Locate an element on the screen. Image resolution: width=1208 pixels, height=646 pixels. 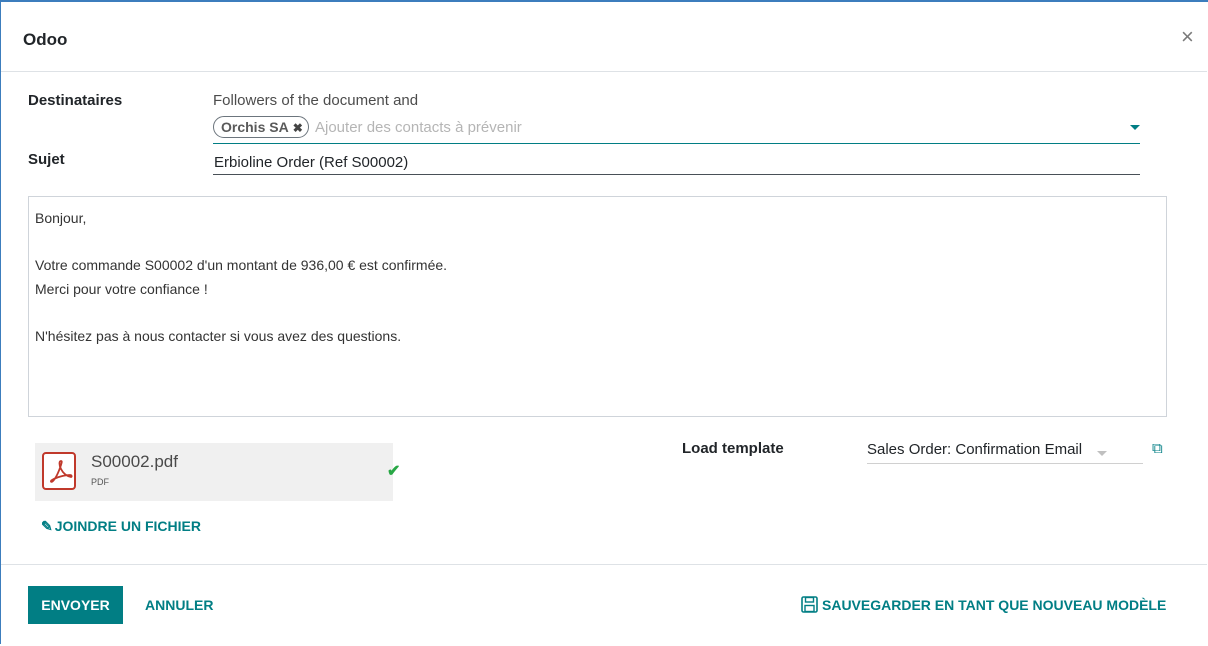
check-icon: ✔ is located at coordinates (394, 471).